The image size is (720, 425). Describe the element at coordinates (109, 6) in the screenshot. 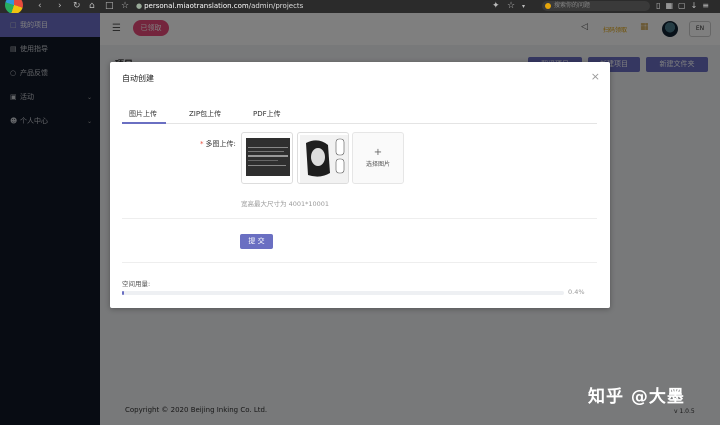

I see `reader-icon: □` at that location.